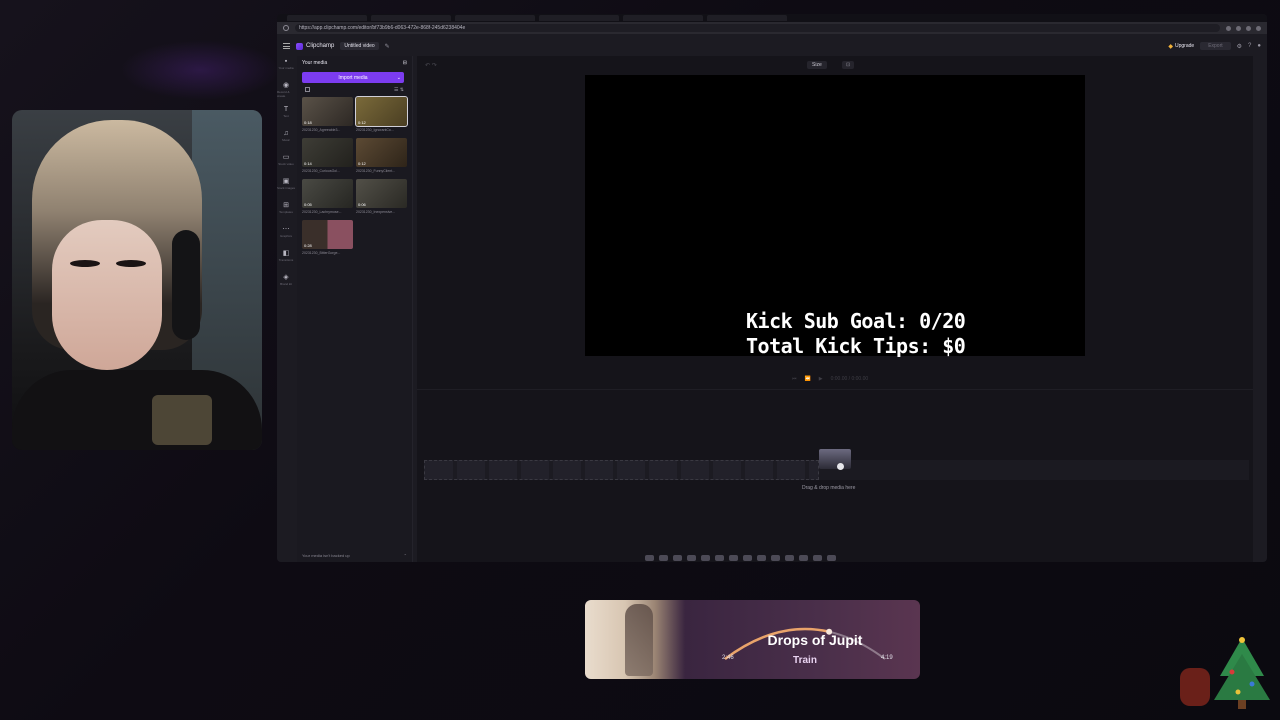 Image resolution: width=1280 pixels, height=720 pixels. I want to click on webcam-person-eye, so click(85, 263).